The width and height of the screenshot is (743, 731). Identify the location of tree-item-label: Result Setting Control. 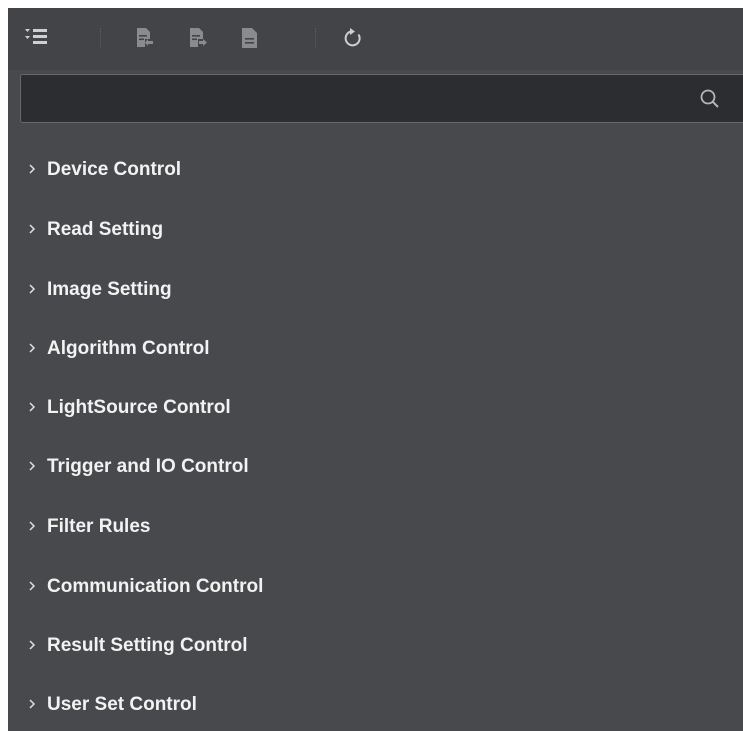
(147, 645).